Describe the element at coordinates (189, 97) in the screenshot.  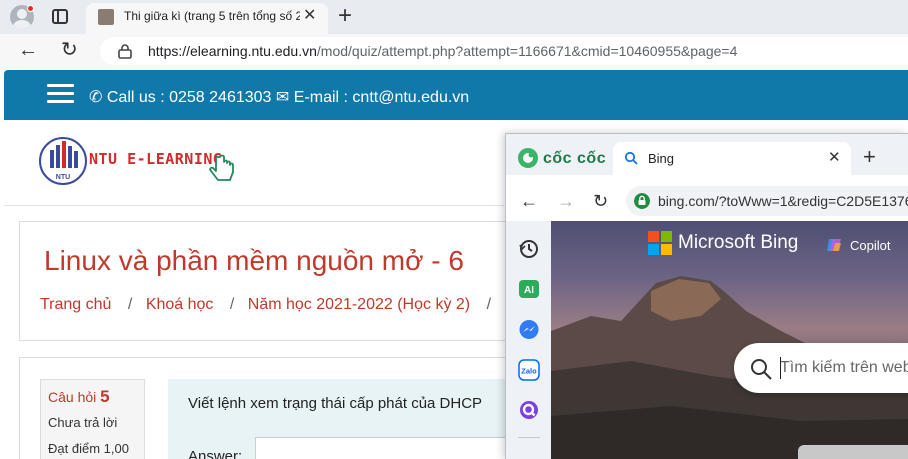
I see `contact-phone: Call us : 0258 2461303` at that location.